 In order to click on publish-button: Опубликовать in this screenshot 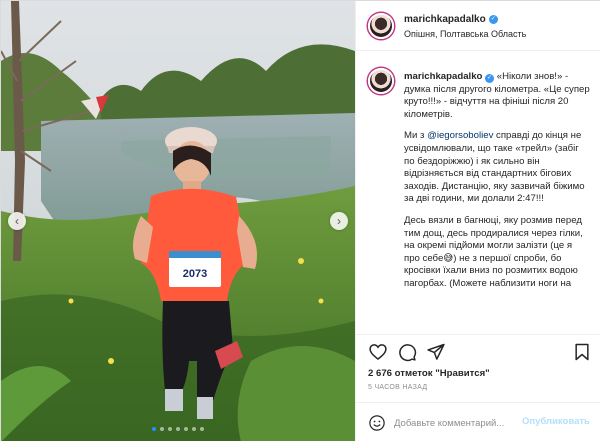, I will do `click(556, 421)`.